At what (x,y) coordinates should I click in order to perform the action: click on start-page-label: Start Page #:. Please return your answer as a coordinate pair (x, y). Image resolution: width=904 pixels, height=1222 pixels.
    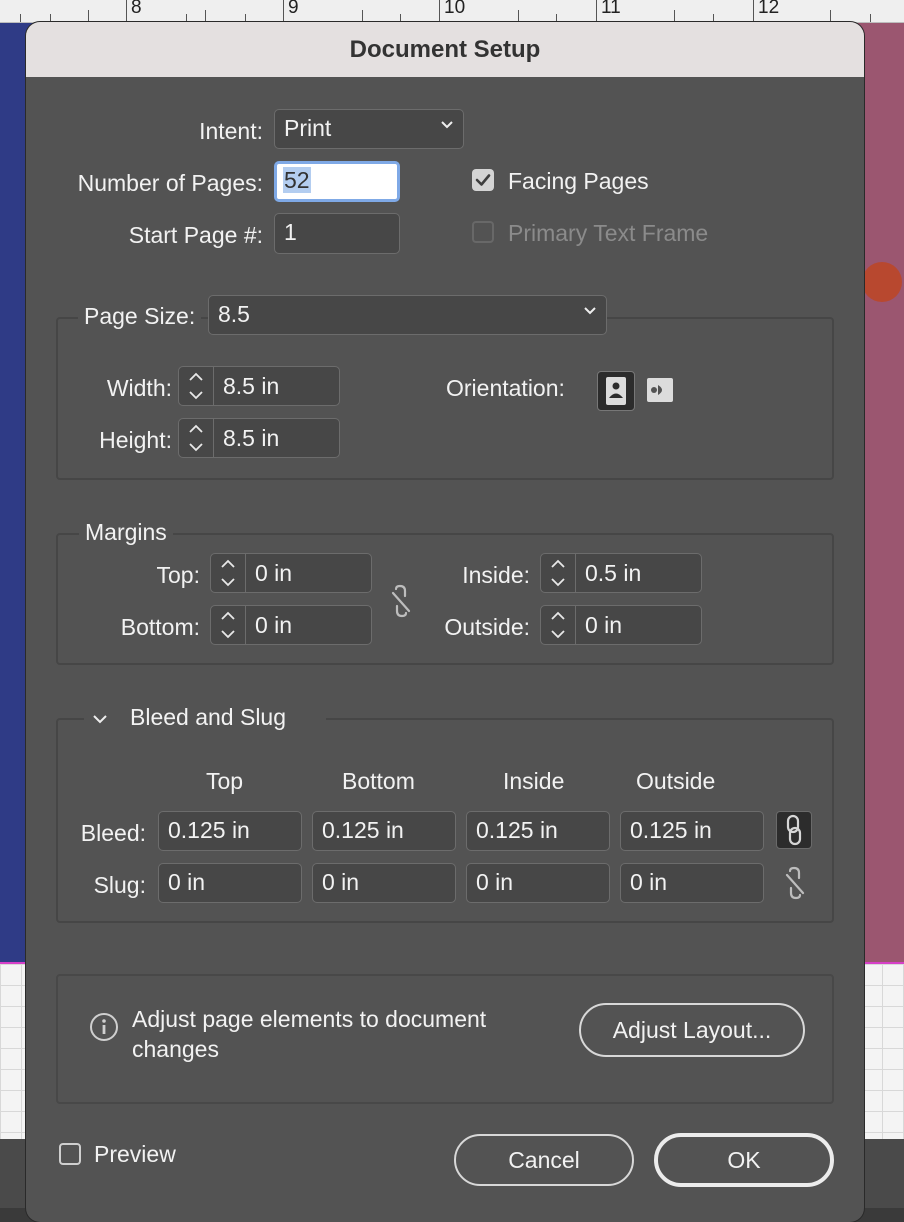
    Looking at the image, I should click on (195, 235).